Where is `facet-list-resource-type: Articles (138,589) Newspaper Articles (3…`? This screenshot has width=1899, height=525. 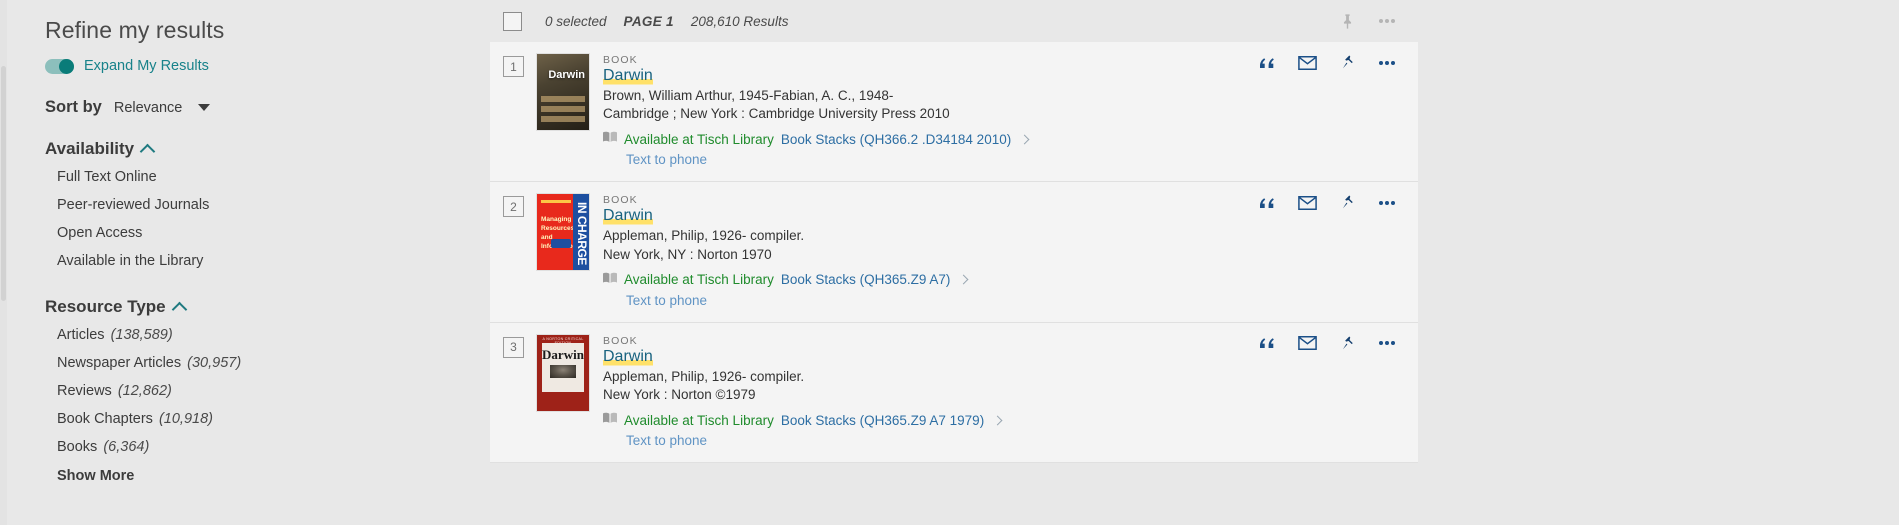
facet-list-resource-type: Articles (138,589) Newspaper Articles (3… is located at coordinates (267, 405).